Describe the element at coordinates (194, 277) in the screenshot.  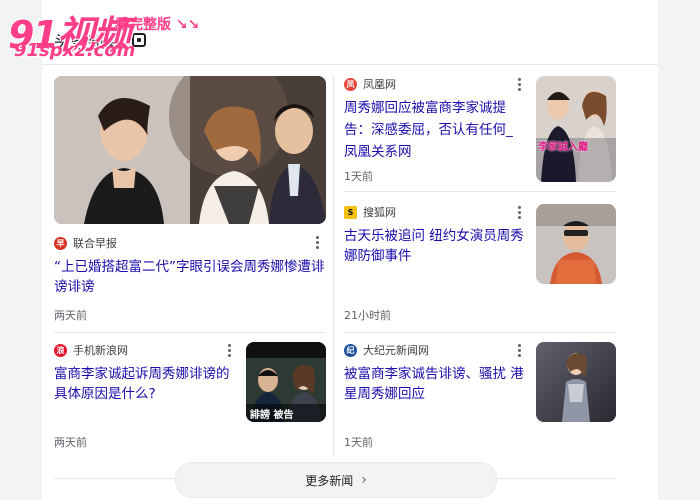
I see `story-headline: “上已婚搭超富二代”字眼引误会周秀娜惨遭诽谤诽谤` at that location.